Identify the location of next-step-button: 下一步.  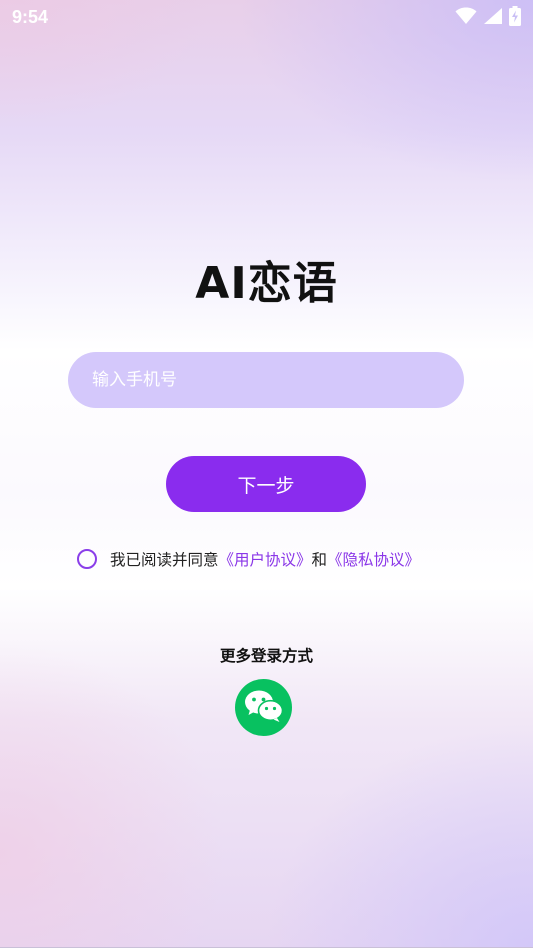
(266, 484).